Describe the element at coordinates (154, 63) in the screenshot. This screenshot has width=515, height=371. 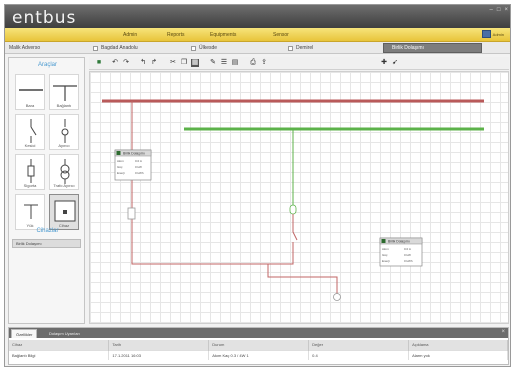
I see `redo-arrow-icon: ↱` at that location.